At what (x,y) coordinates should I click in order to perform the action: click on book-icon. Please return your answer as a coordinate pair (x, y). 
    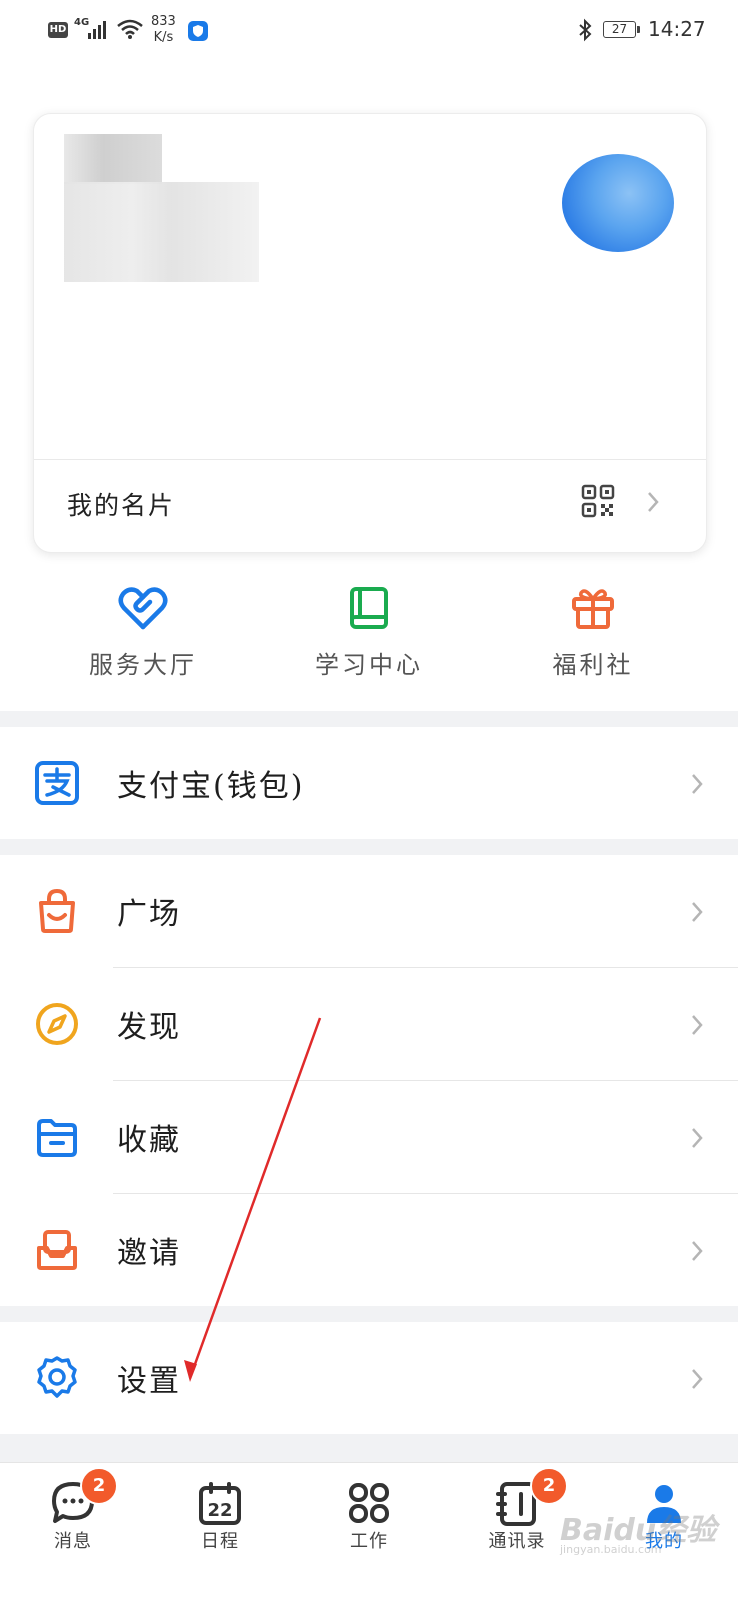
    Looking at the image, I should click on (369, 608).